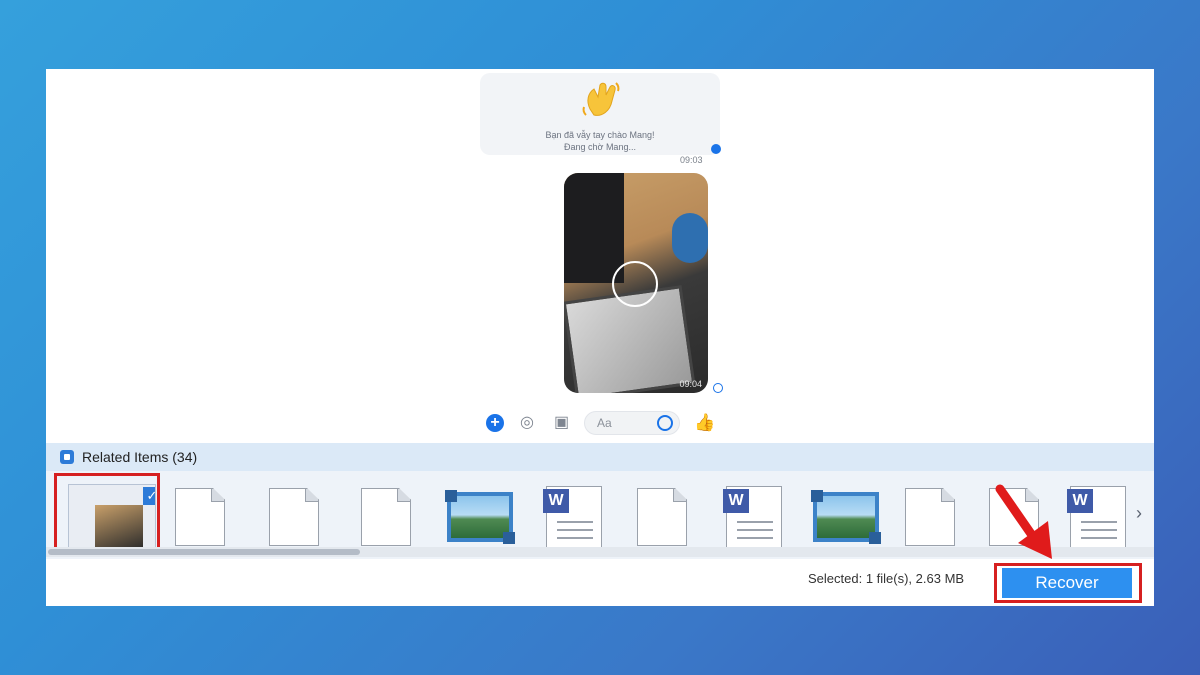 The image size is (1200, 675). Describe the element at coordinates (1023, 521) in the screenshot. I see `red-arrow-icon` at that location.